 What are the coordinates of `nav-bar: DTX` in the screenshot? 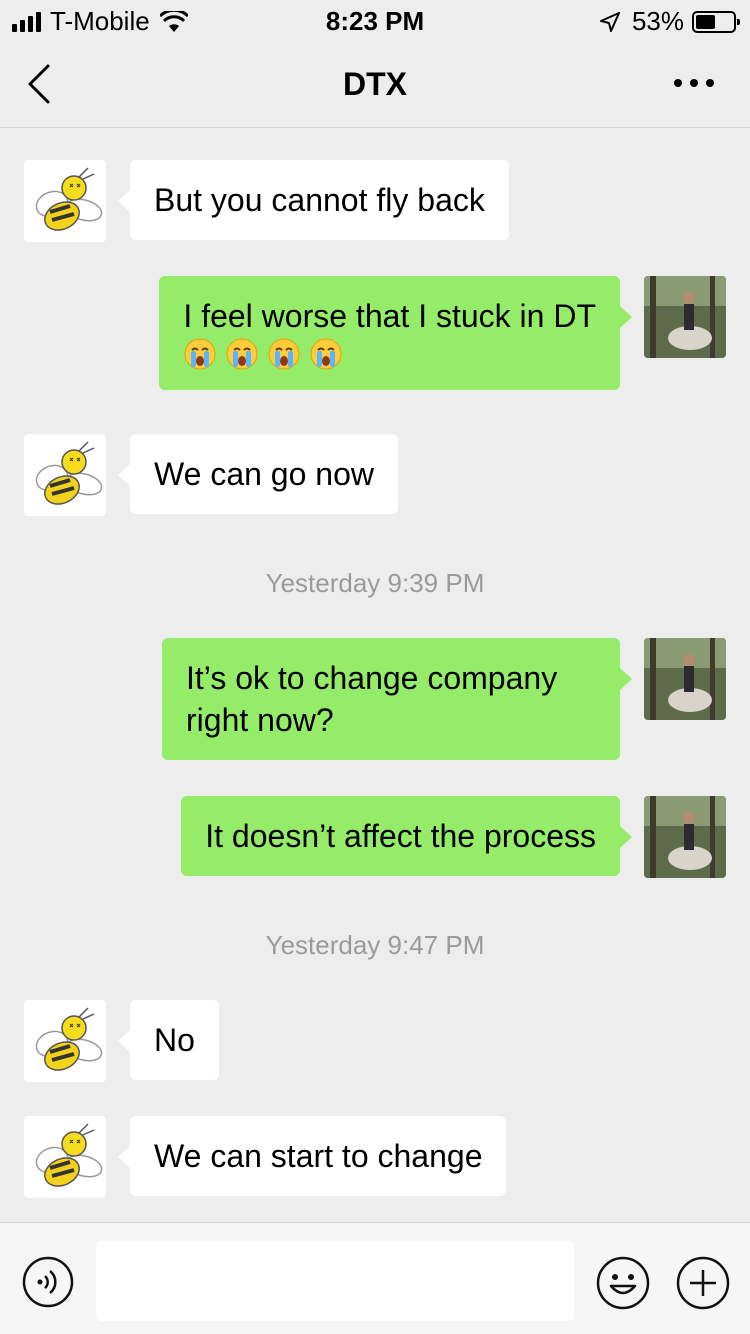 It's located at (375, 84).